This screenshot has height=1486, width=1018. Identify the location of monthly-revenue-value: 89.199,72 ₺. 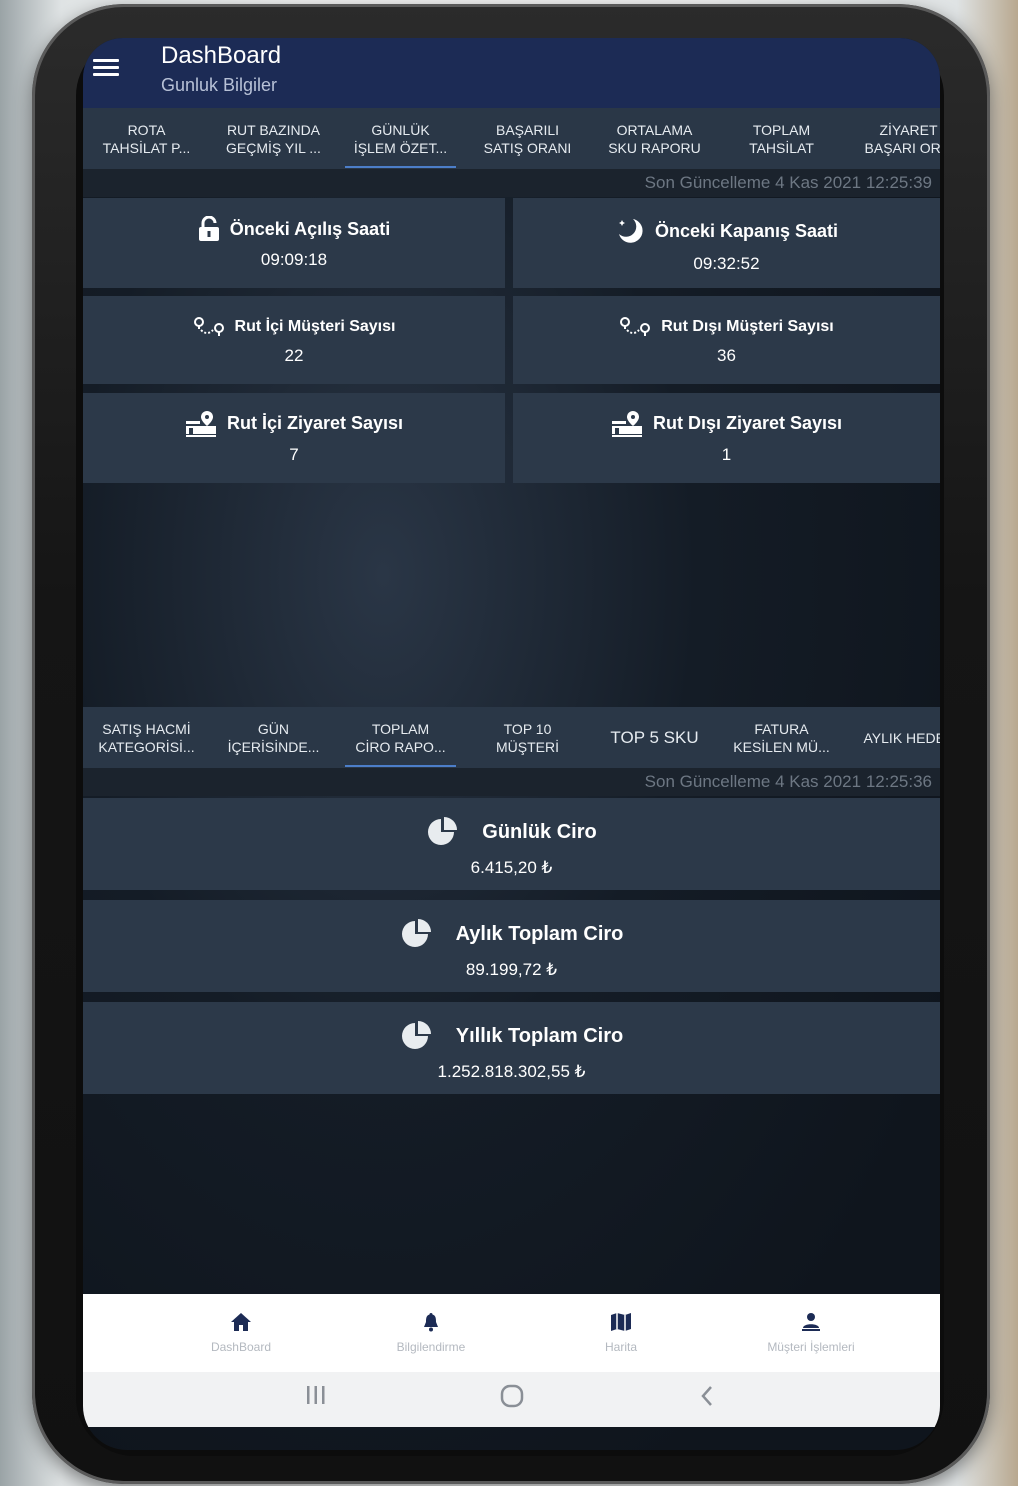
(511, 969).